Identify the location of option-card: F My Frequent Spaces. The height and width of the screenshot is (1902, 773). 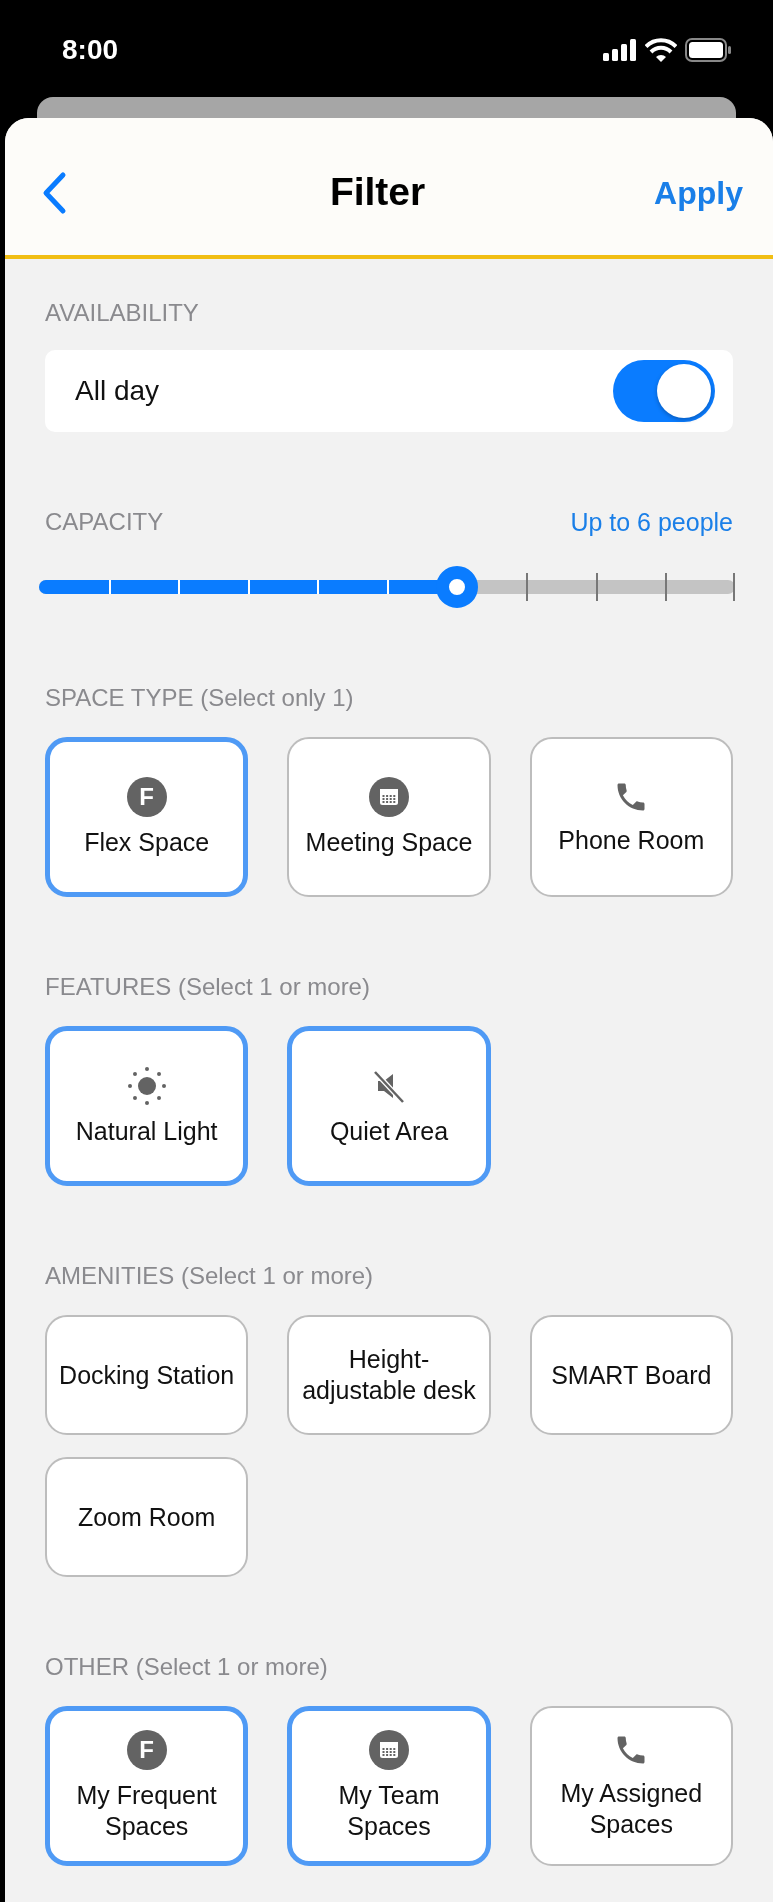
(147, 1786).